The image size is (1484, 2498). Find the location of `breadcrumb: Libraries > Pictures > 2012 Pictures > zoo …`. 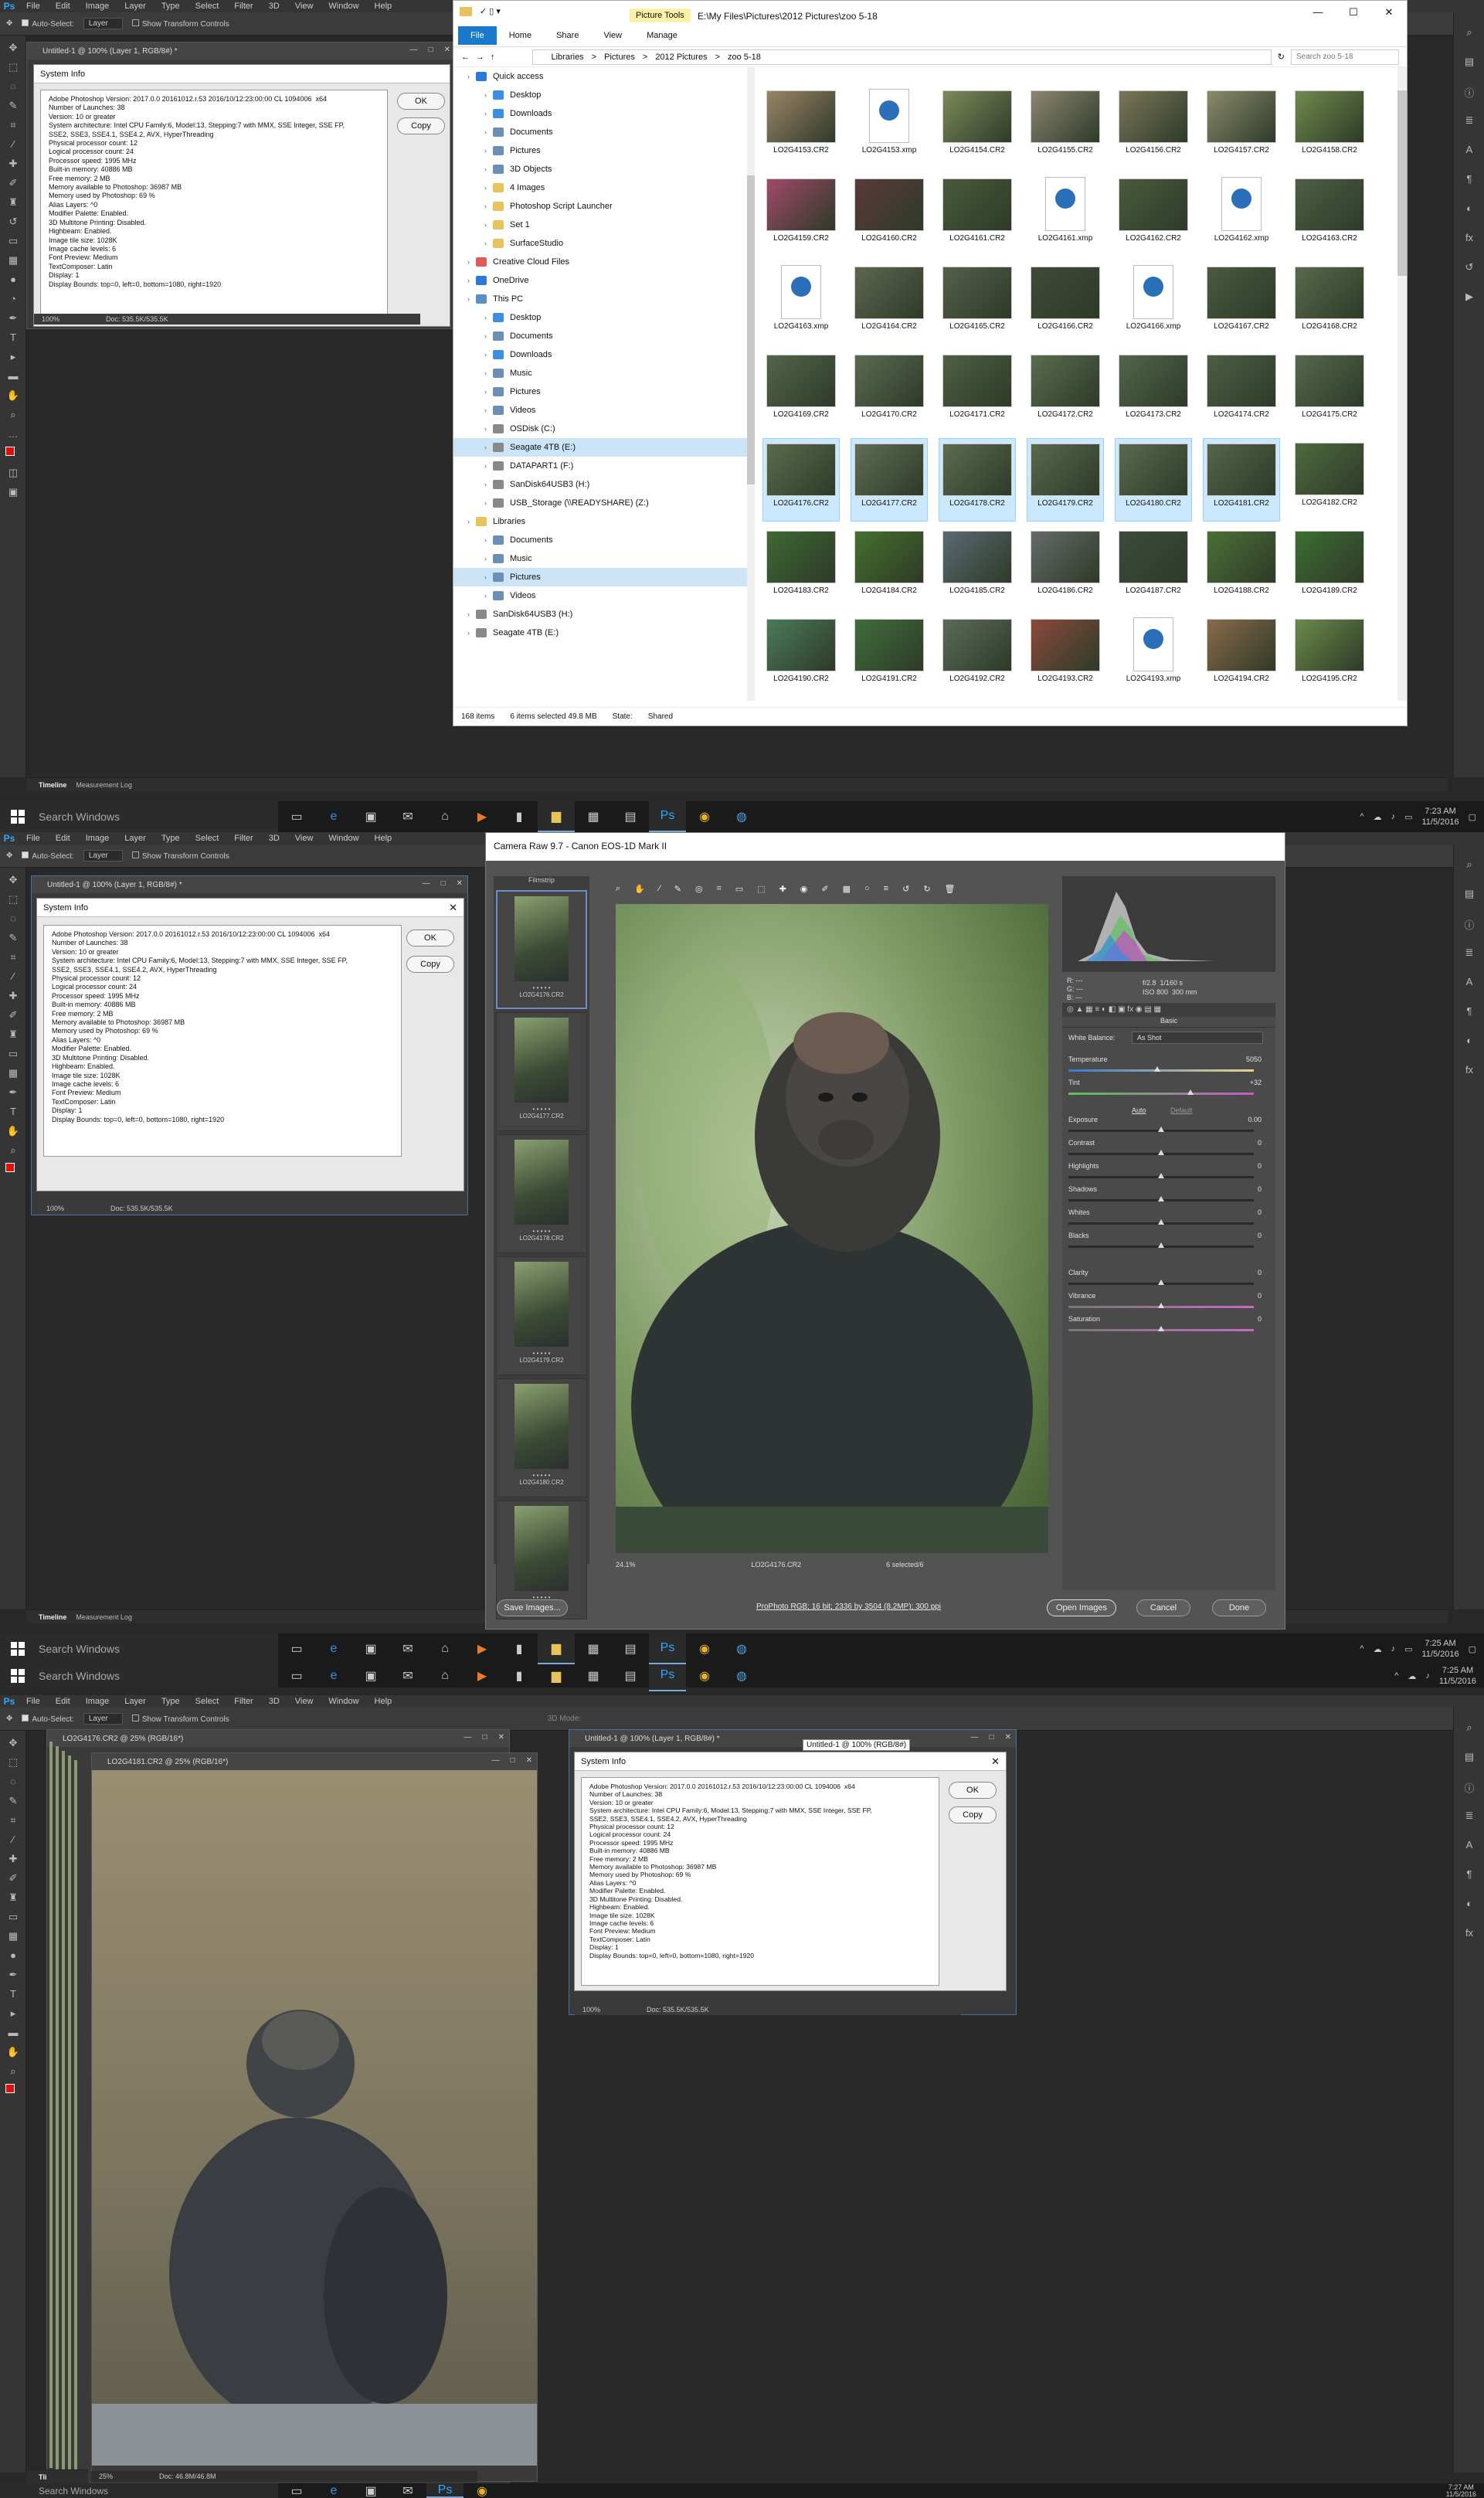

breadcrumb: Libraries > Pictures > 2012 Pictures > zoo … is located at coordinates (902, 57).